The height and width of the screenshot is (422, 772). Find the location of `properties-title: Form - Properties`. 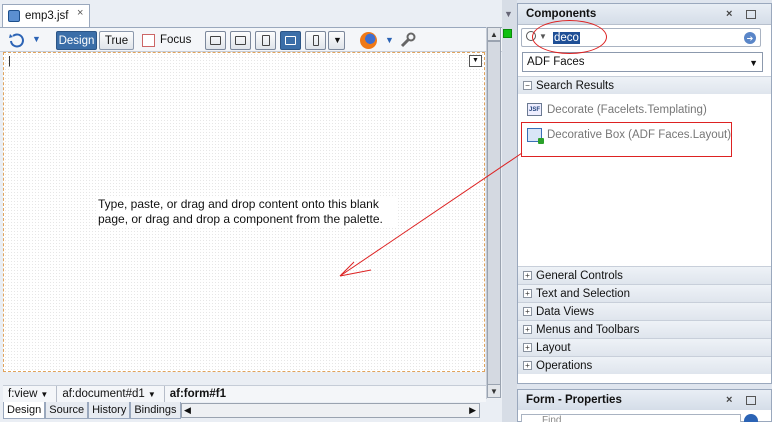

properties-title: Form - Properties is located at coordinates (574, 400).